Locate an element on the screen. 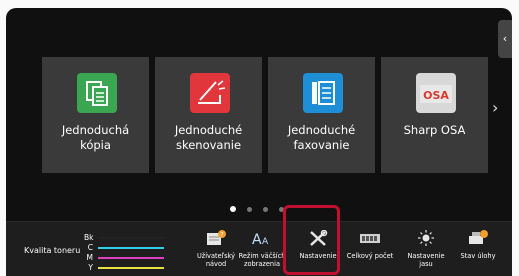 The image size is (519, 276). tile-label: Sharp OSA is located at coordinates (434, 130).